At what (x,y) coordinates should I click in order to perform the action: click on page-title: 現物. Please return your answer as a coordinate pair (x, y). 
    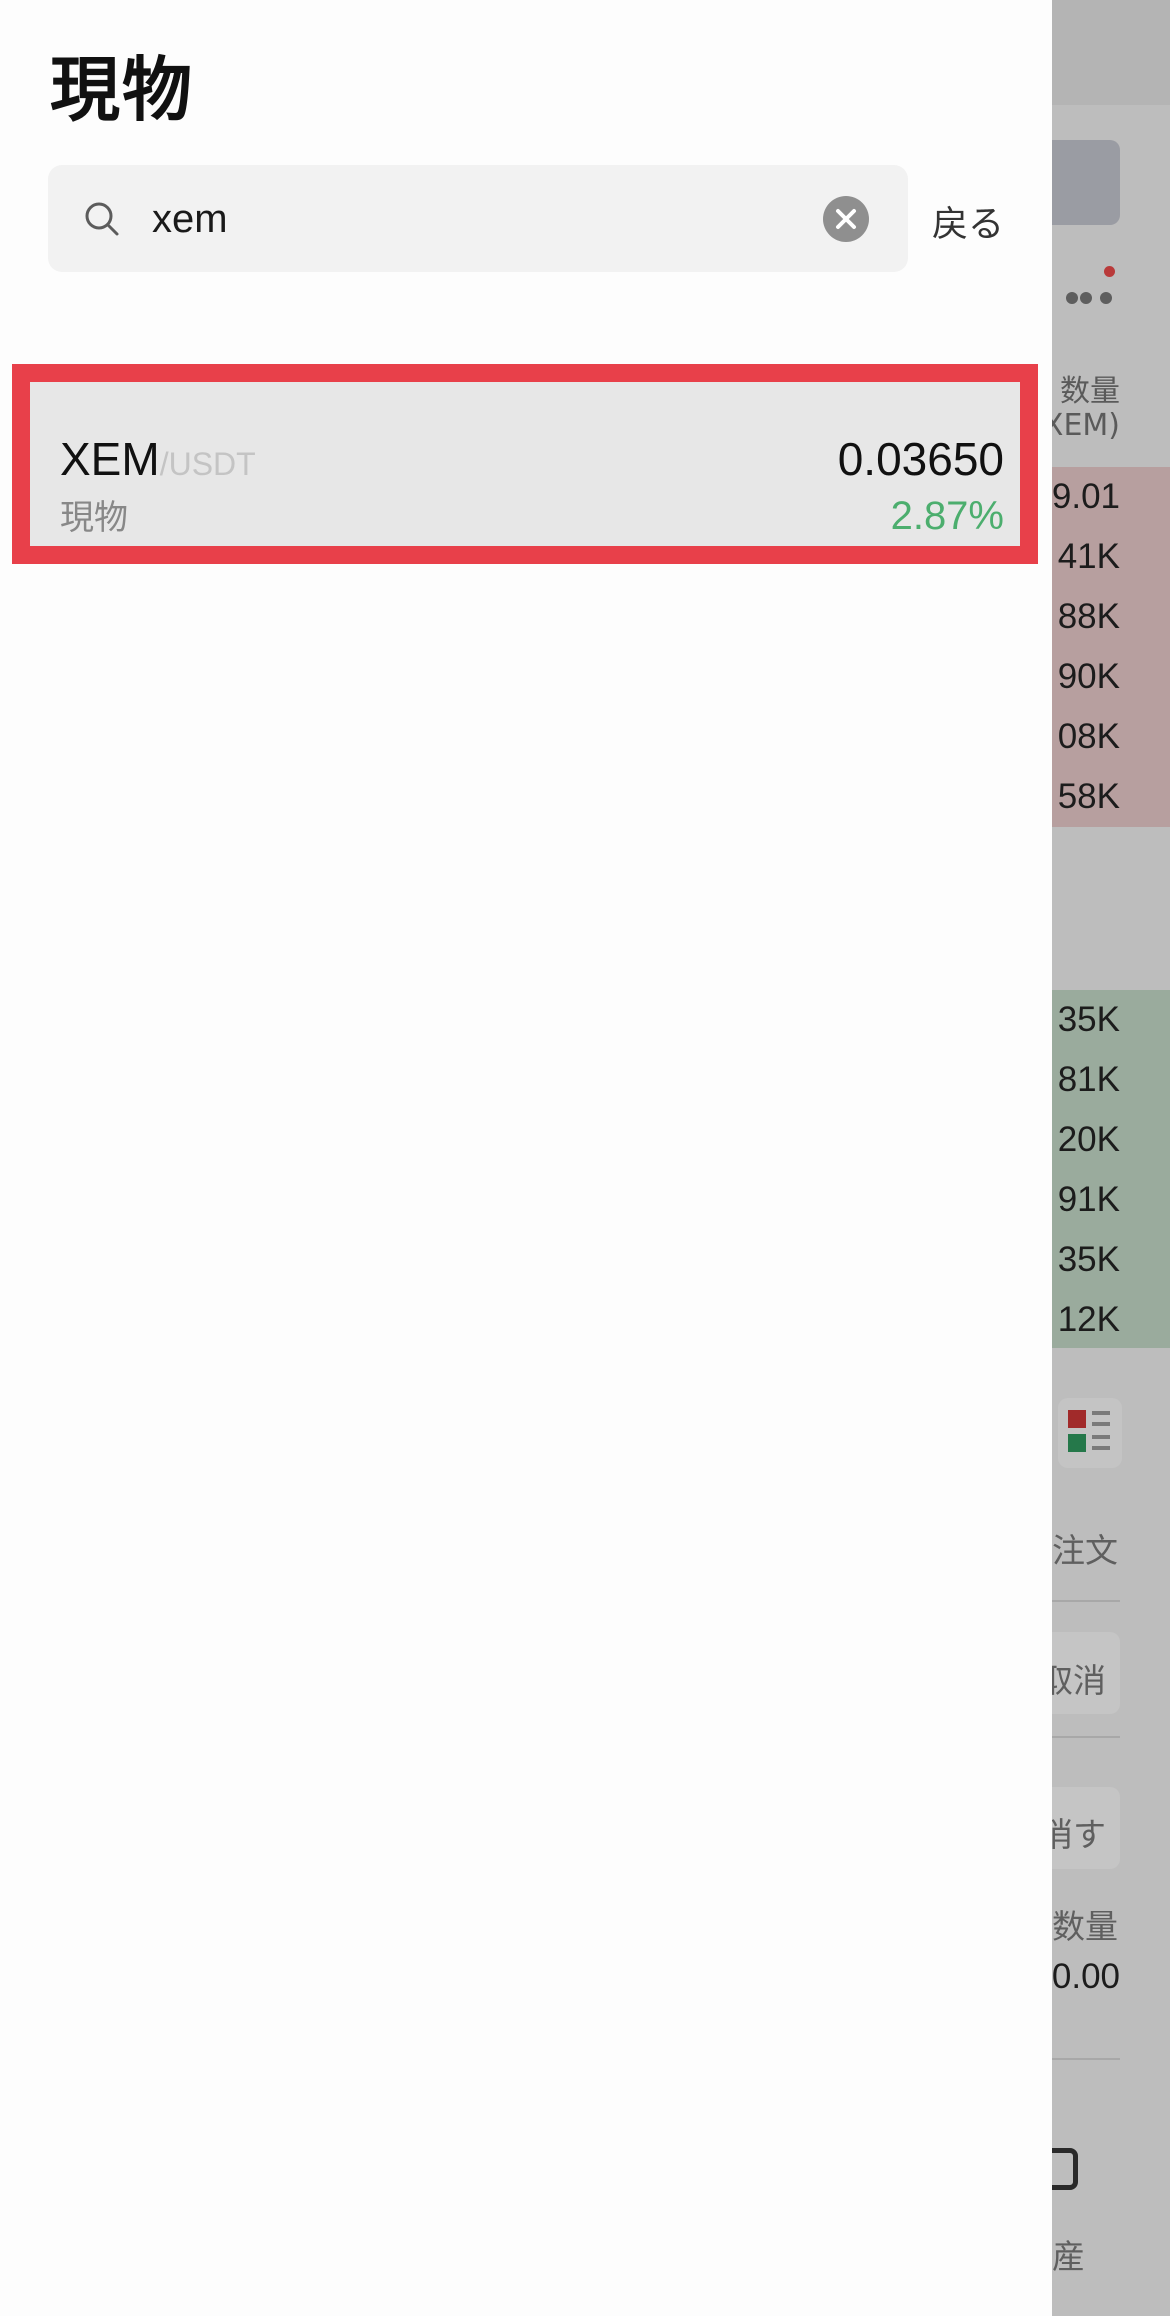
    Looking at the image, I should click on (122, 90).